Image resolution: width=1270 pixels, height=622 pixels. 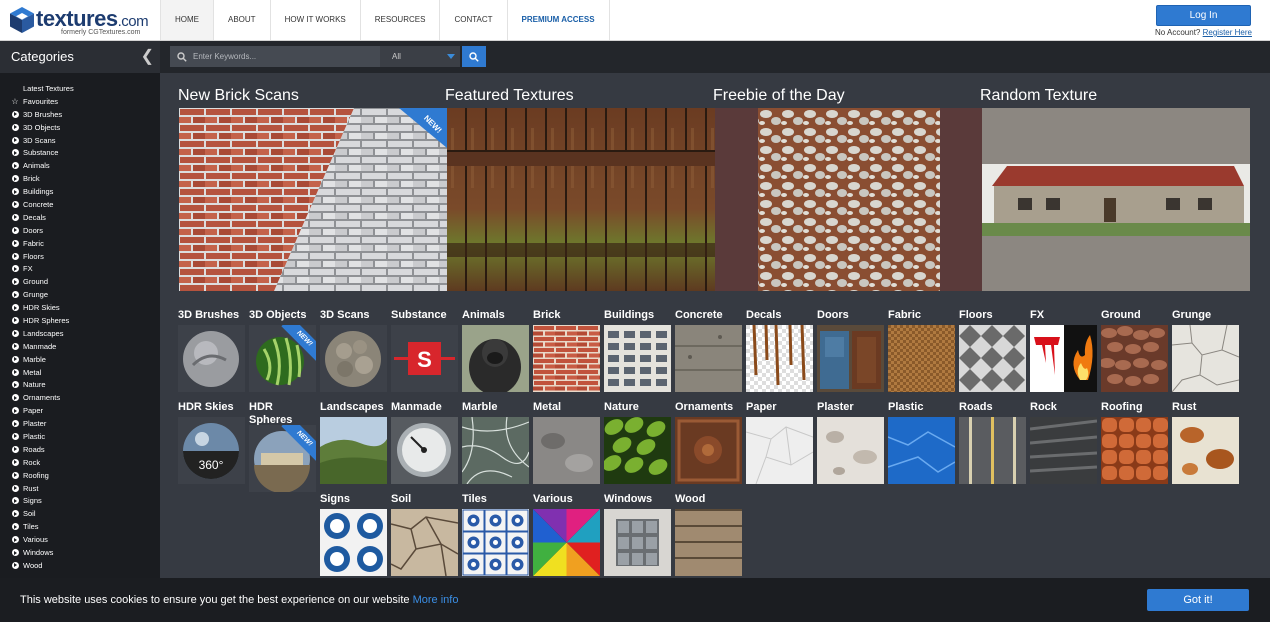 What do you see at coordinates (42, 513) in the screenshot?
I see `sidebar-item-soil: Soil` at bounding box center [42, 513].